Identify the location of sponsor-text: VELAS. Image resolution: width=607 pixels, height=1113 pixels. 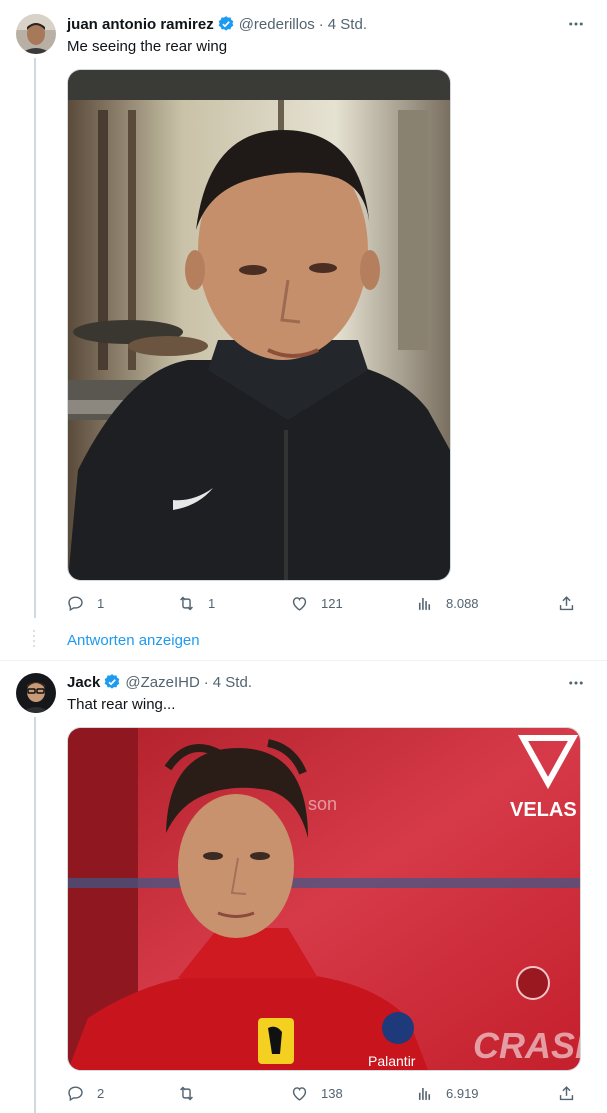
(543, 810).